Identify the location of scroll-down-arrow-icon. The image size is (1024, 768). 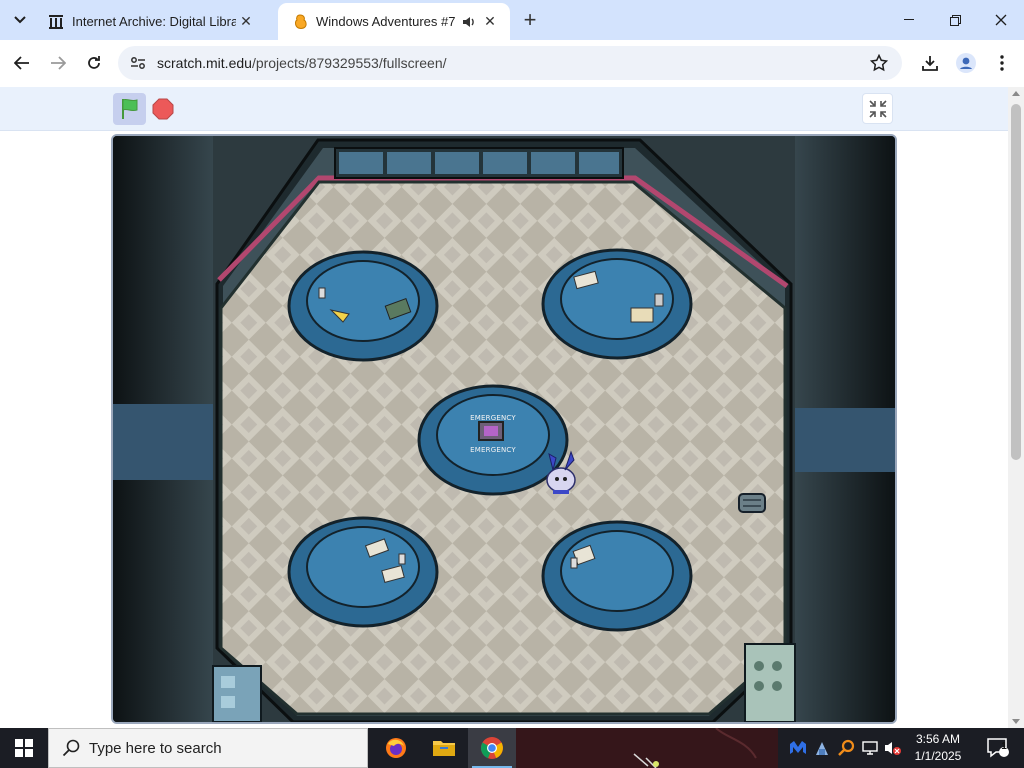
(1016, 721).